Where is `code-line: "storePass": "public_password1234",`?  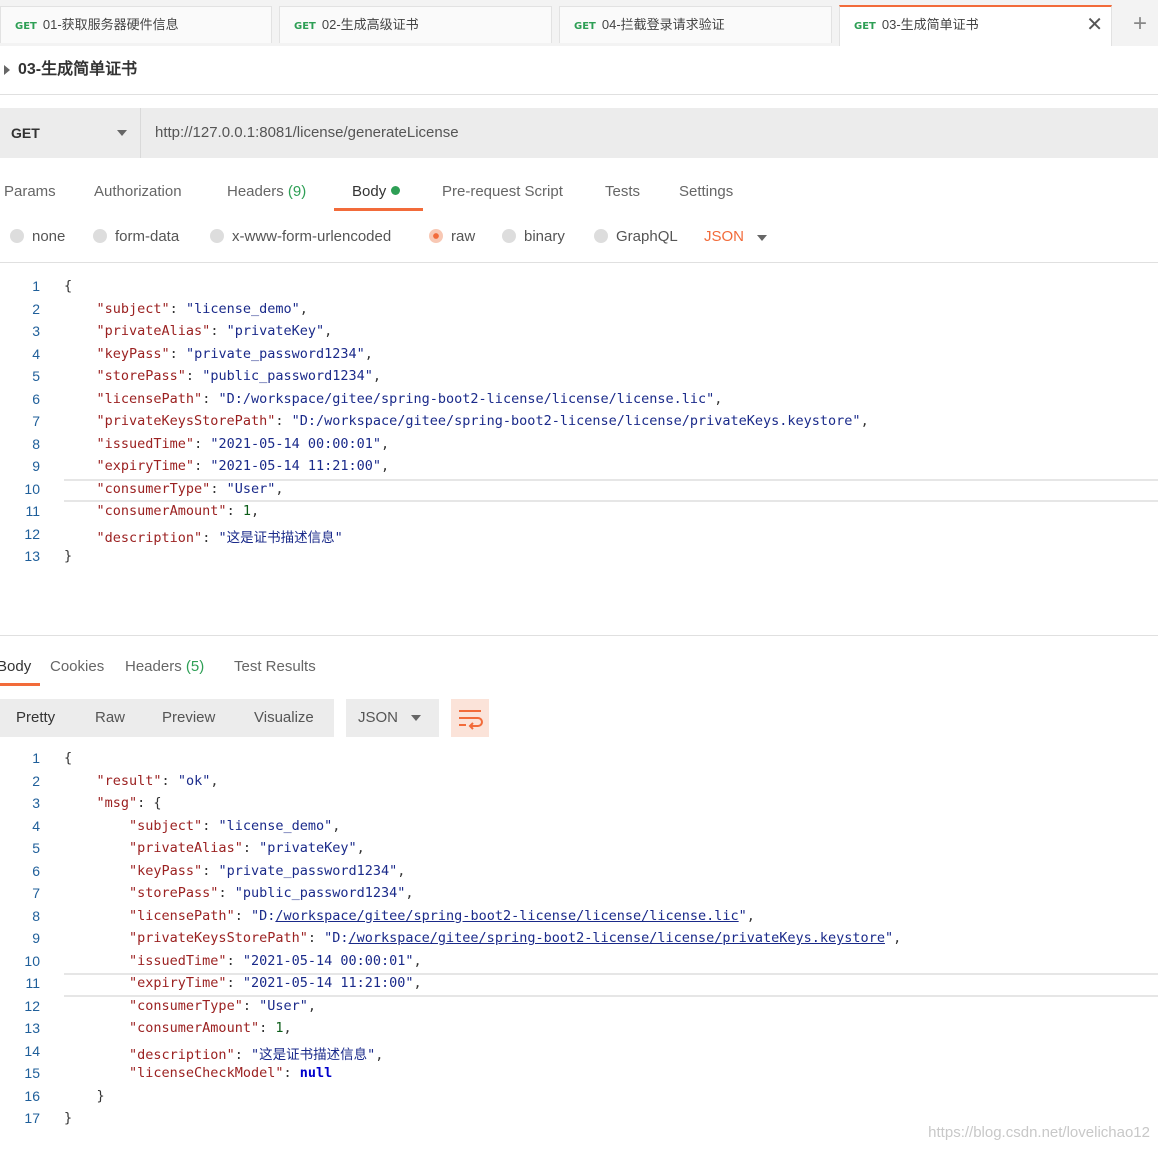 code-line: "storePass": "public_password1234", is located at coordinates (239, 376).